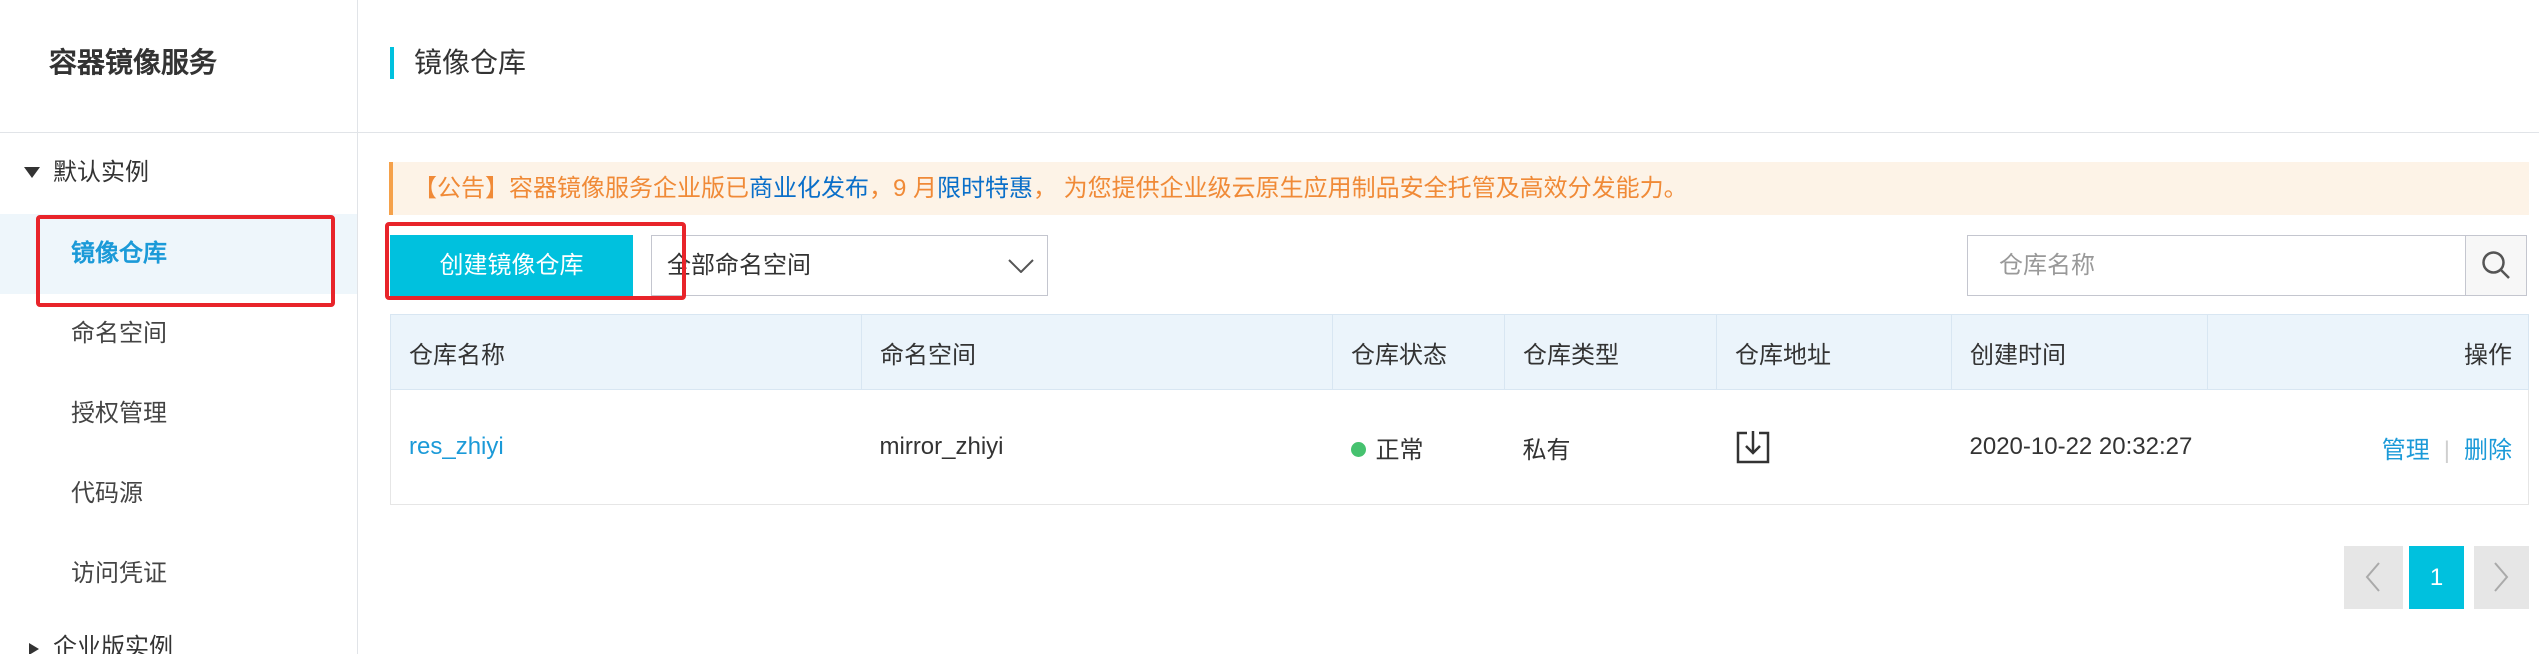 This screenshot has width=2539, height=654. I want to click on chevron-left-icon, so click(2372, 577).